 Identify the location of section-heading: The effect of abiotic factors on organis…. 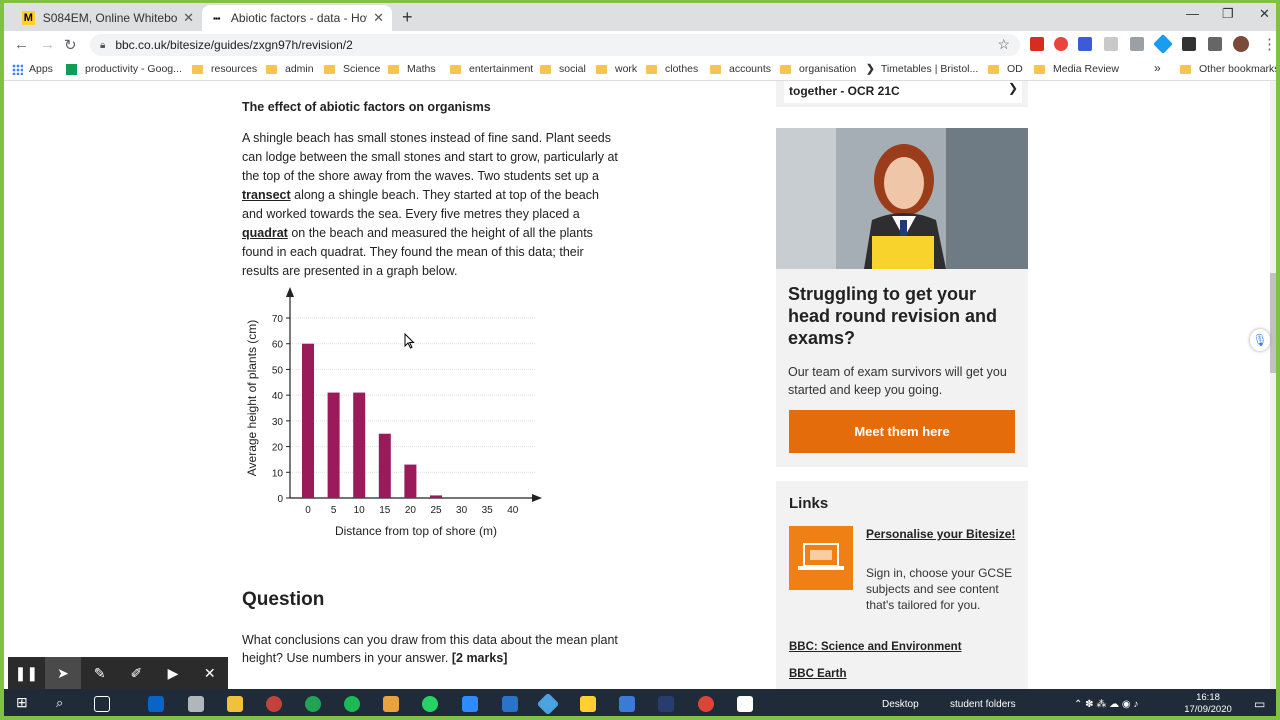
(366, 107).